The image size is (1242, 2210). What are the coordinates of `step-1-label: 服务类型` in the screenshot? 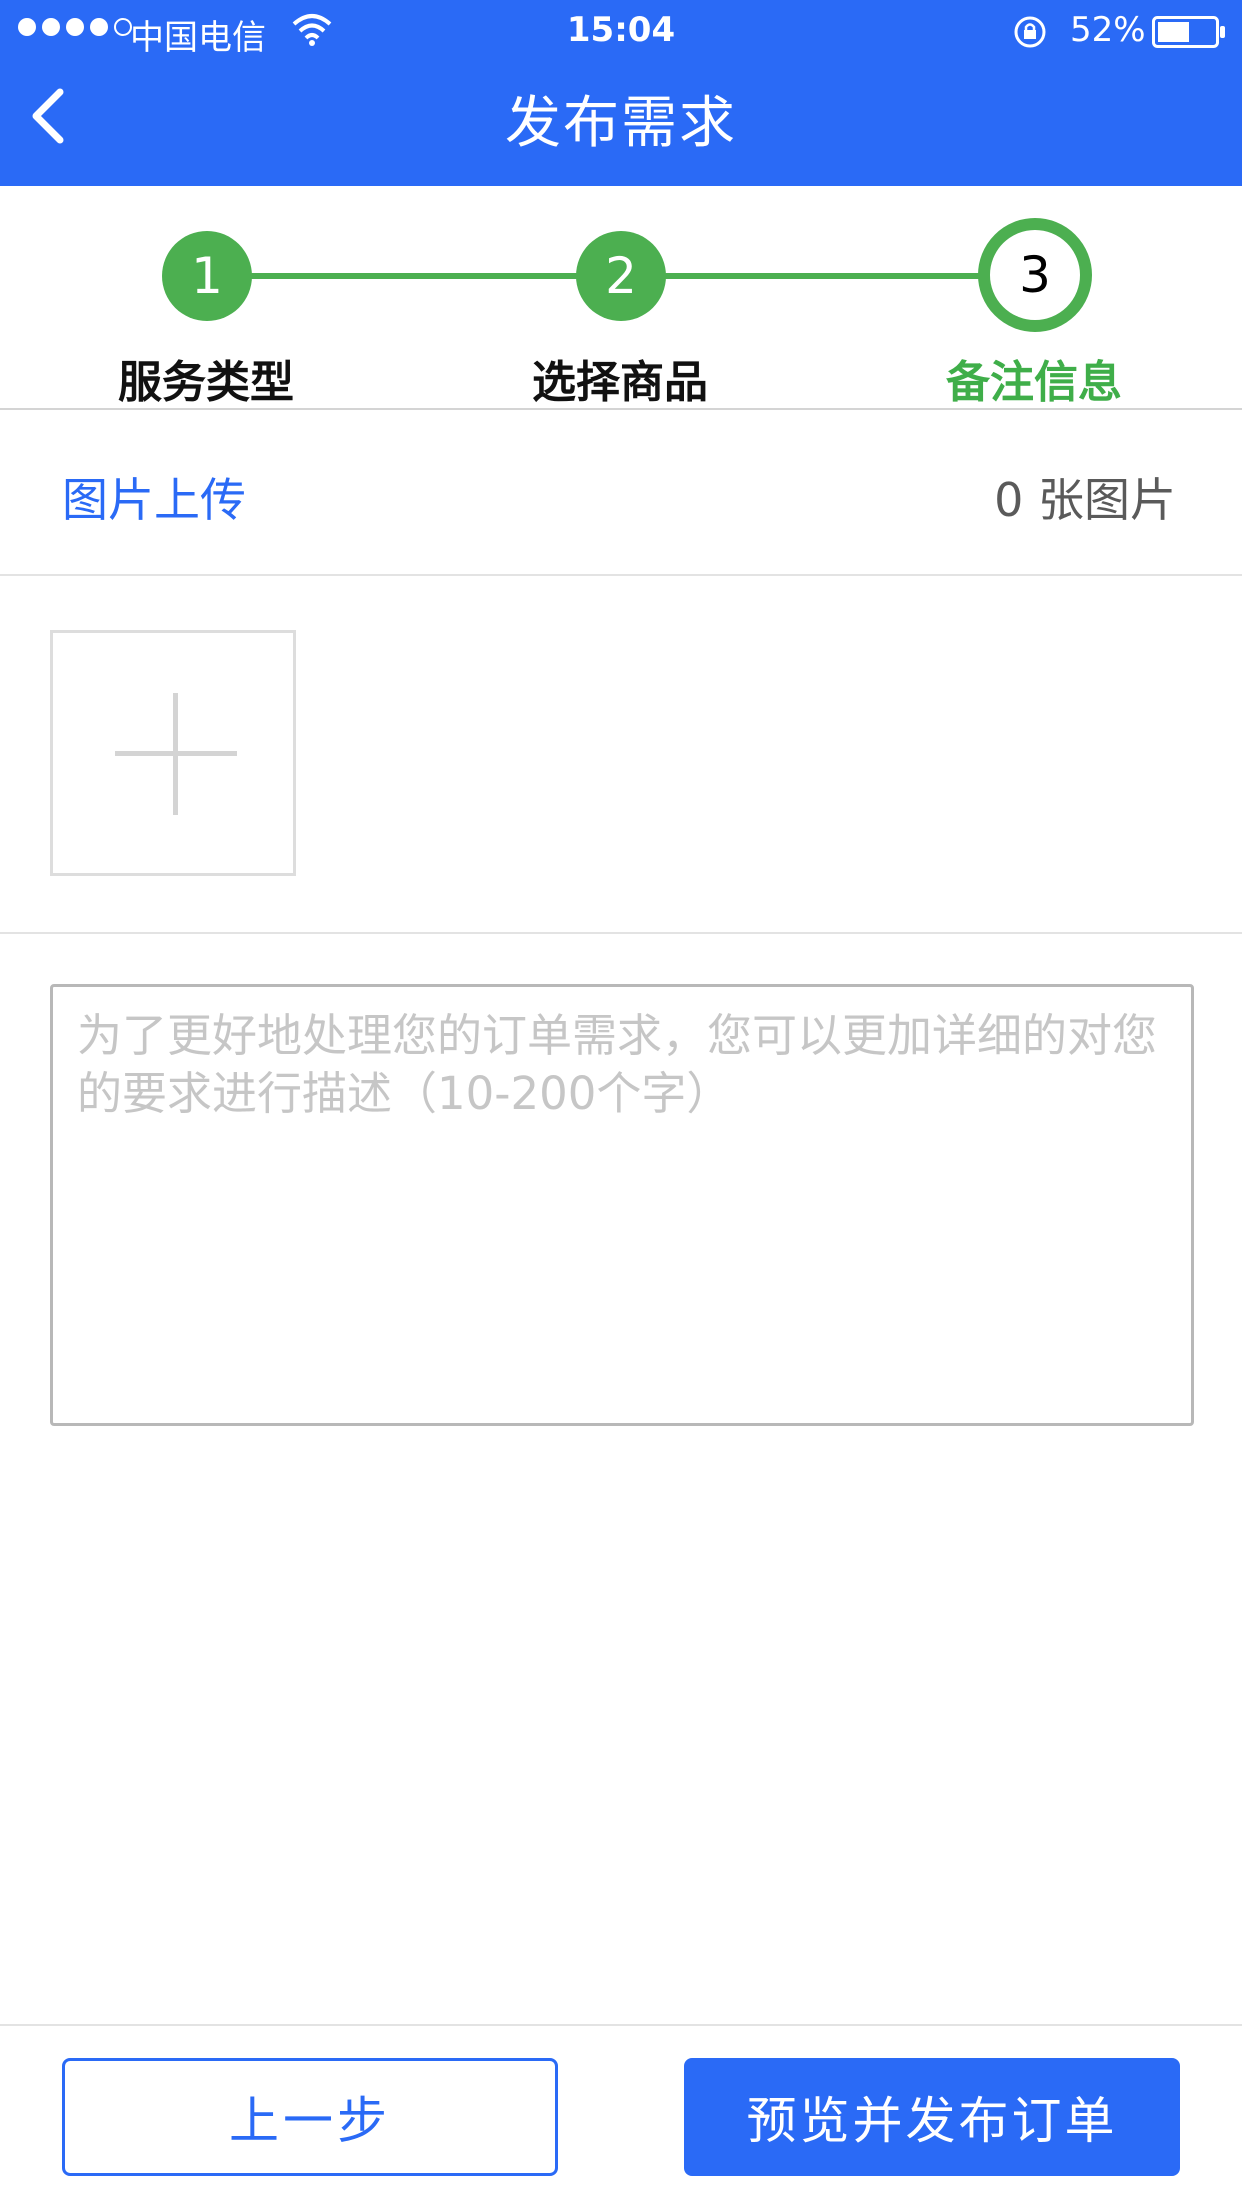 It's located at (206, 382).